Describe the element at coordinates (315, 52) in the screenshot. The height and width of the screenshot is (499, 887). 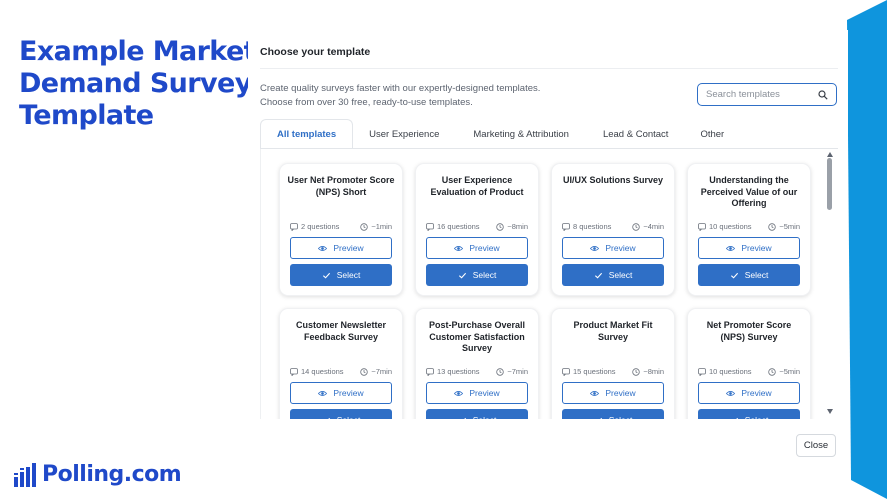
I see `modal-title: Choose your template` at that location.